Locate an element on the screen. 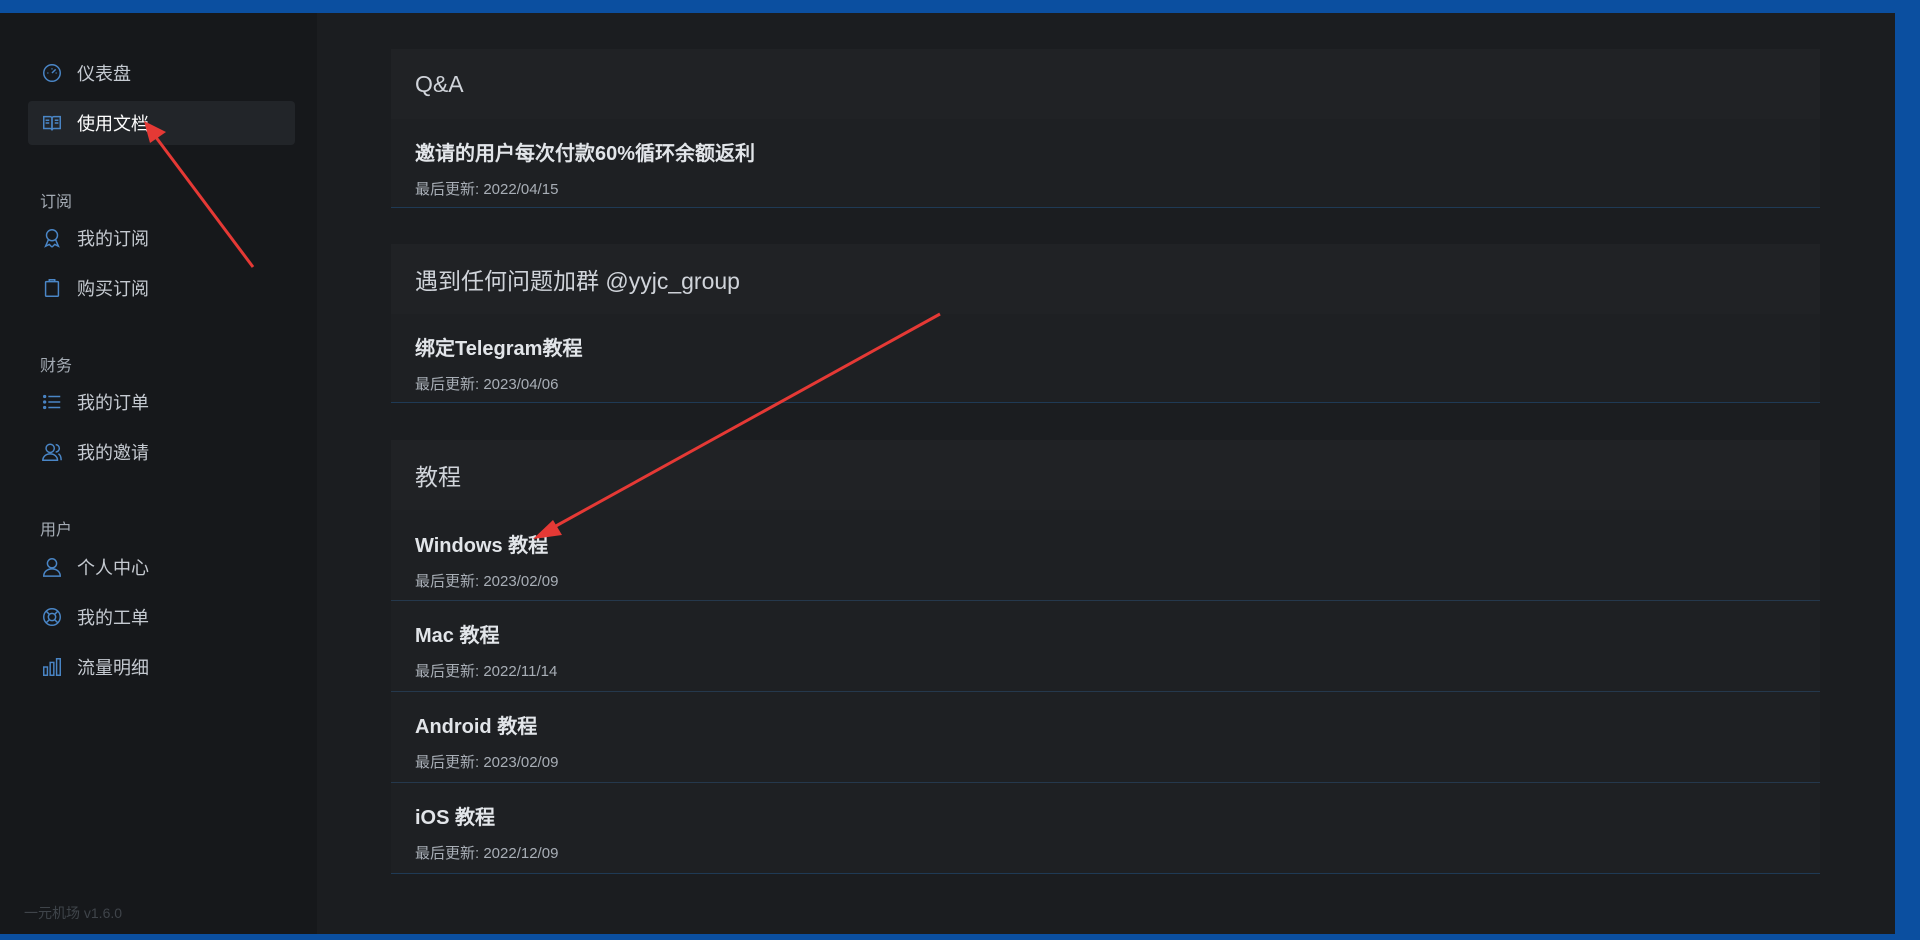 The image size is (1920, 940). doc-updated-date: 最后更新: 2022/11/14 is located at coordinates (486, 671).